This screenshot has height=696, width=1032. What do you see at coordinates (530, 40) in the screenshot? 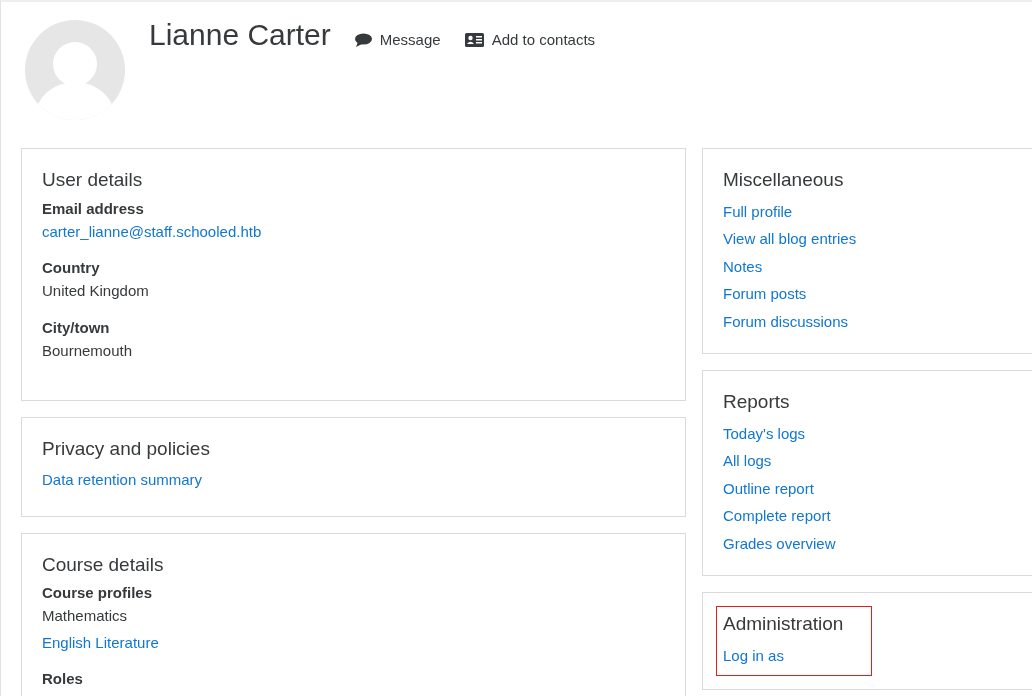
I see `add-contact-link: Add to contacts` at bounding box center [530, 40].